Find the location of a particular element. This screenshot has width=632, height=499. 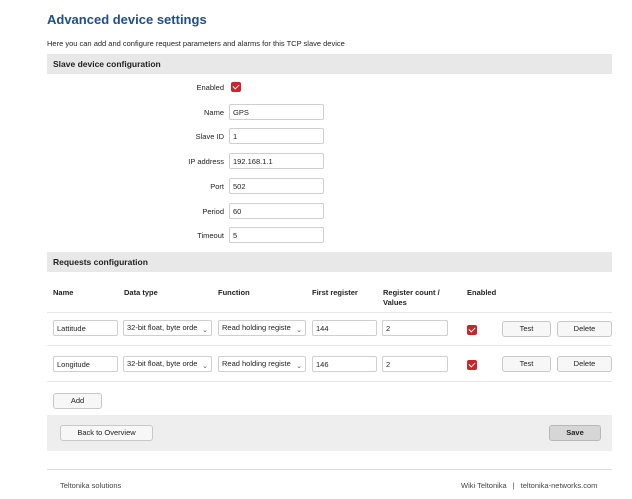

add-request-button: Add is located at coordinates (77, 401).